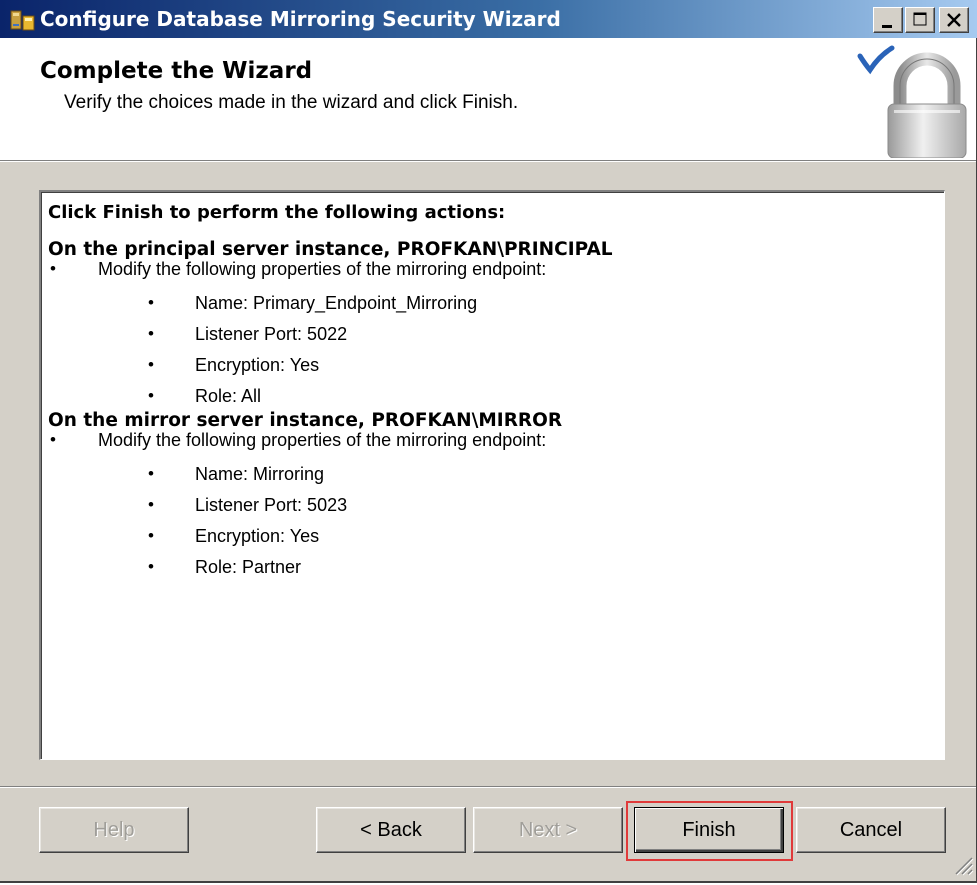 This screenshot has height=885, width=977. What do you see at coordinates (888, 20) in the screenshot?
I see `minimize-button` at bounding box center [888, 20].